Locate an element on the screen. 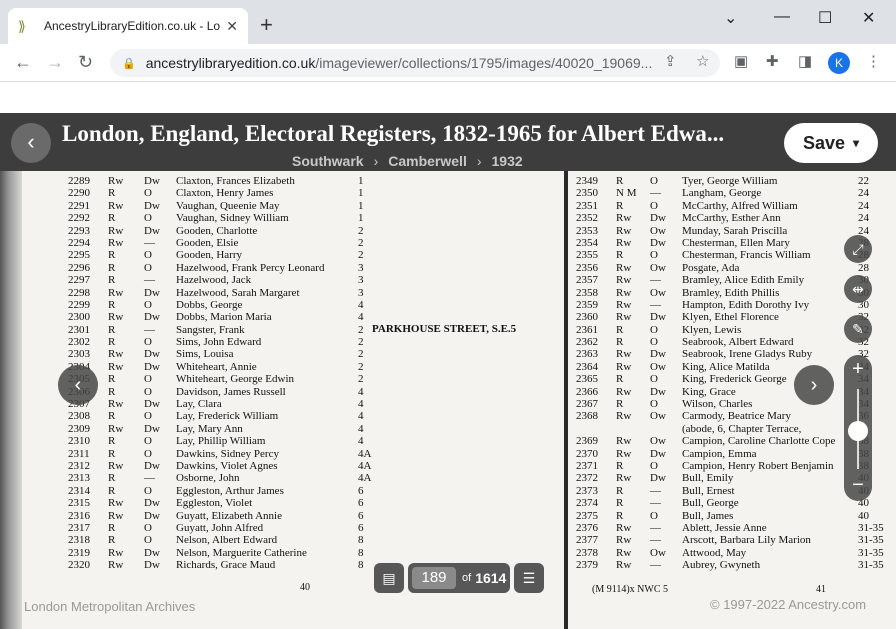  previous-image-button: ‹ is located at coordinates (78, 385).